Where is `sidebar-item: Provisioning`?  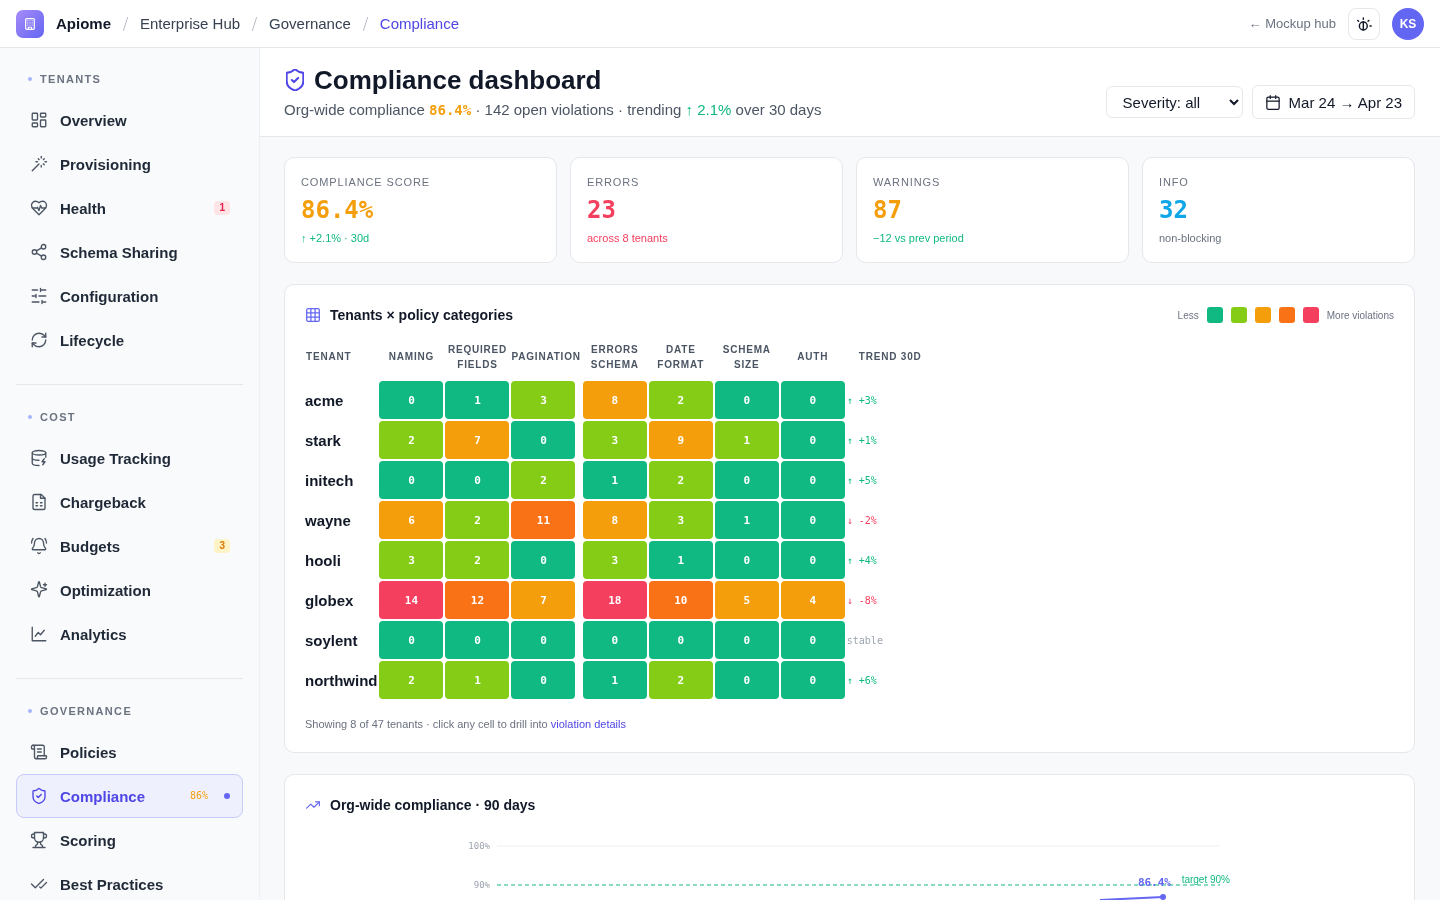
sidebar-item: Provisioning is located at coordinates (129, 164).